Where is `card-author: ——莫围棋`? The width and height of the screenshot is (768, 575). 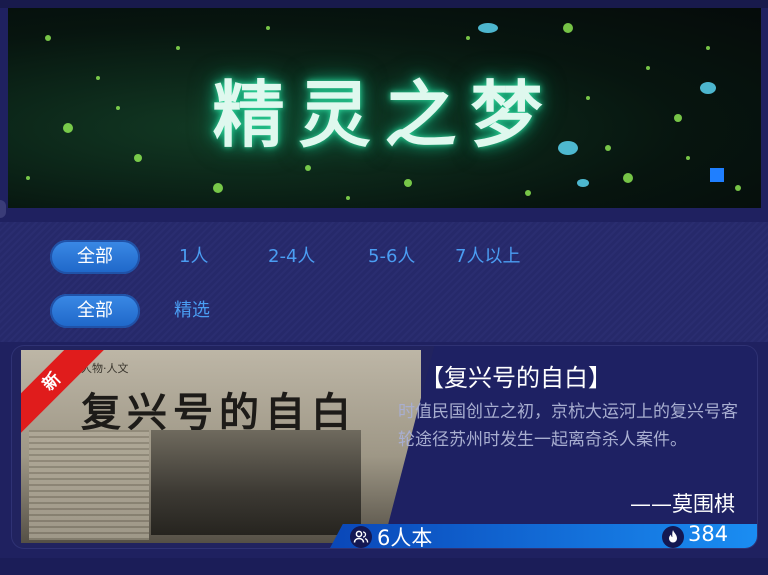
card-author: ——莫围棋 is located at coordinates (682, 504).